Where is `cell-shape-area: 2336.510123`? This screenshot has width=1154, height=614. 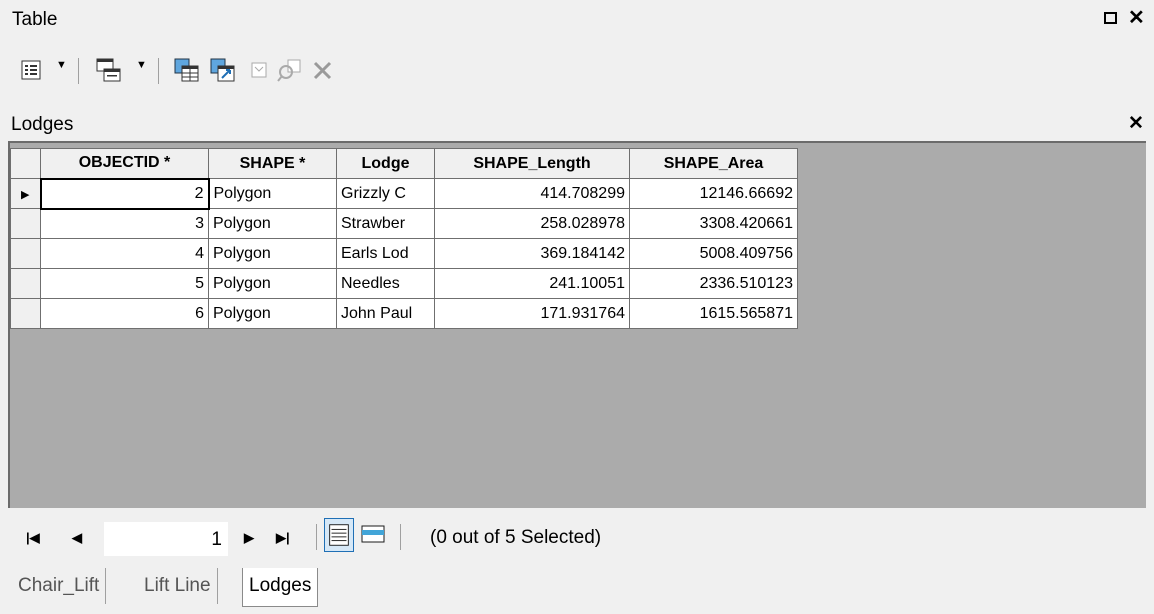 cell-shape-area: 2336.510123 is located at coordinates (713, 283).